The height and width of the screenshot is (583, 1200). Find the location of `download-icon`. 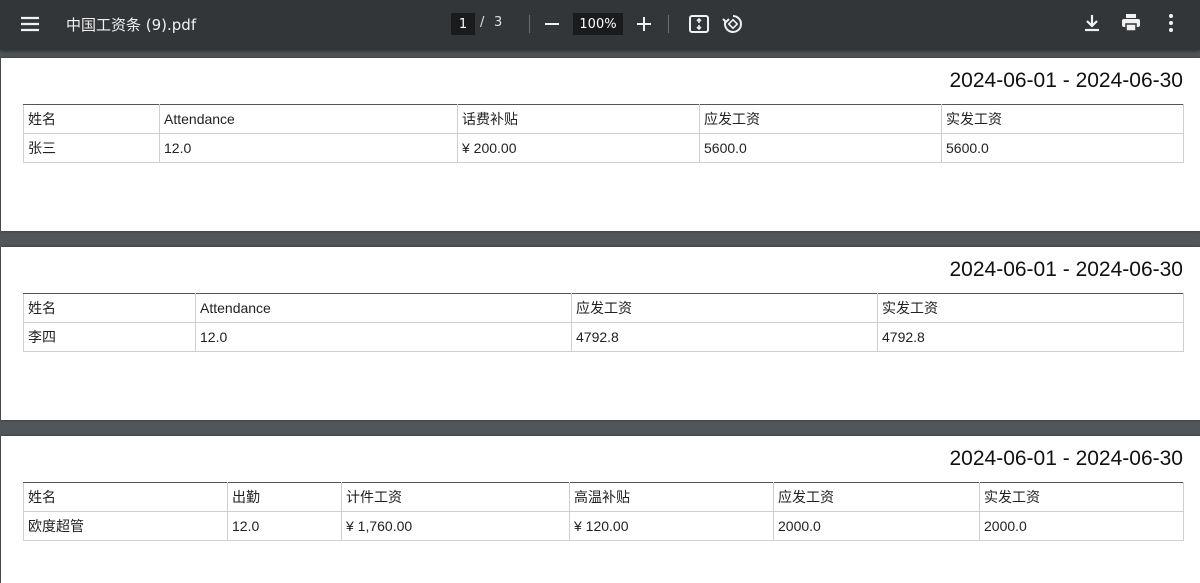

download-icon is located at coordinates (1092, 23).